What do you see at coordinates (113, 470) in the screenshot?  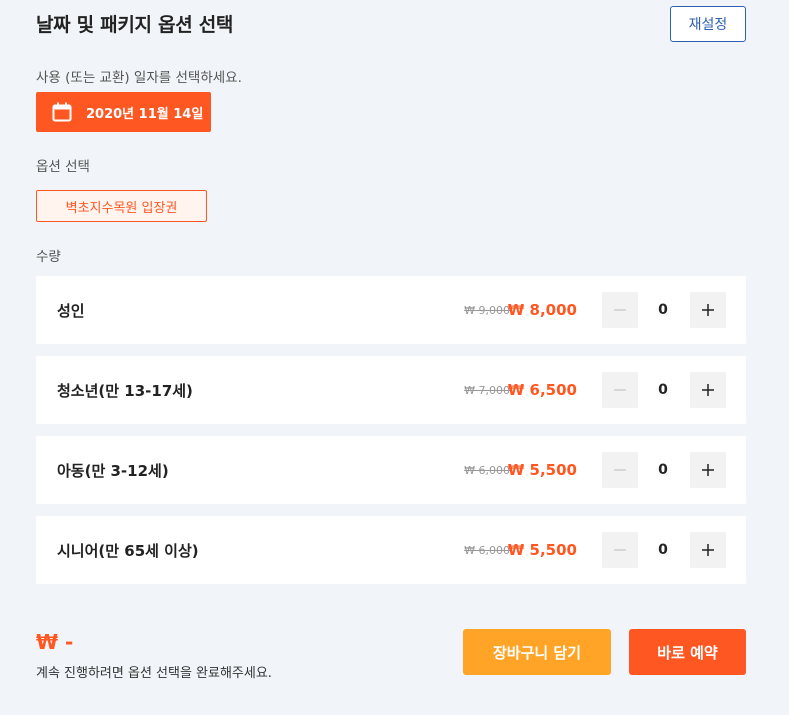 I see `row-label: 아동(만 3-12세)` at bounding box center [113, 470].